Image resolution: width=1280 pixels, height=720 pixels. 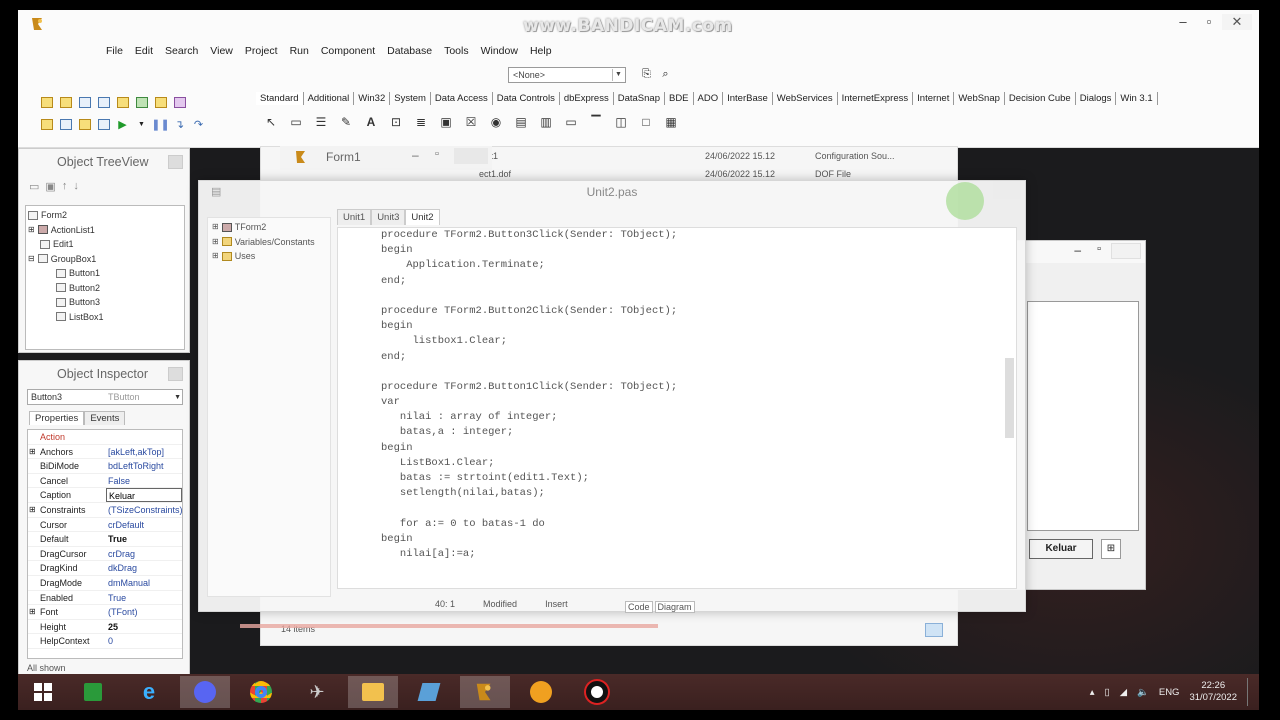 What do you see at coordinates (122, 102) in the screenshot?
I see `open-project-icon` at bounding box center [122, 102].